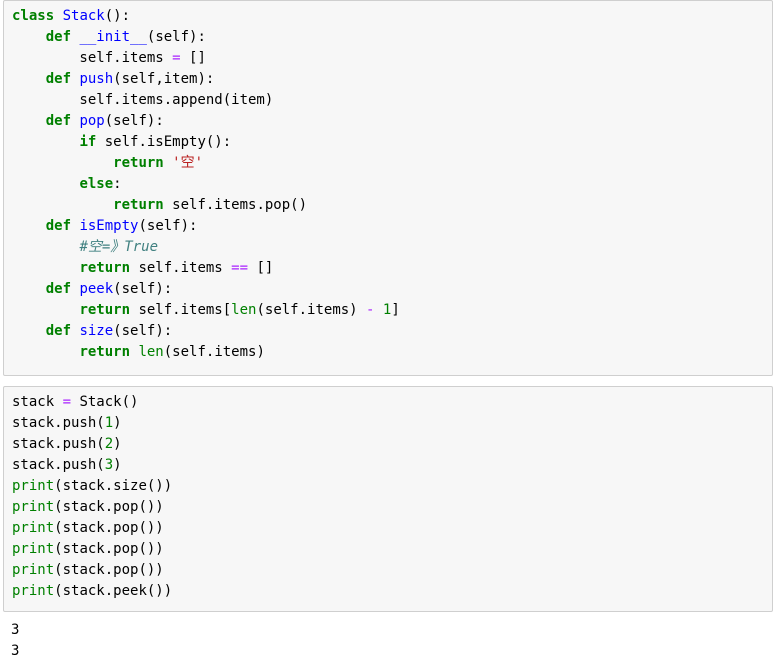 The width and height of the screenshot is (778, 672). Describe the element at coordinates (388, 402) in the screenshot. I see `code-line: stack = Stack()` at that location.